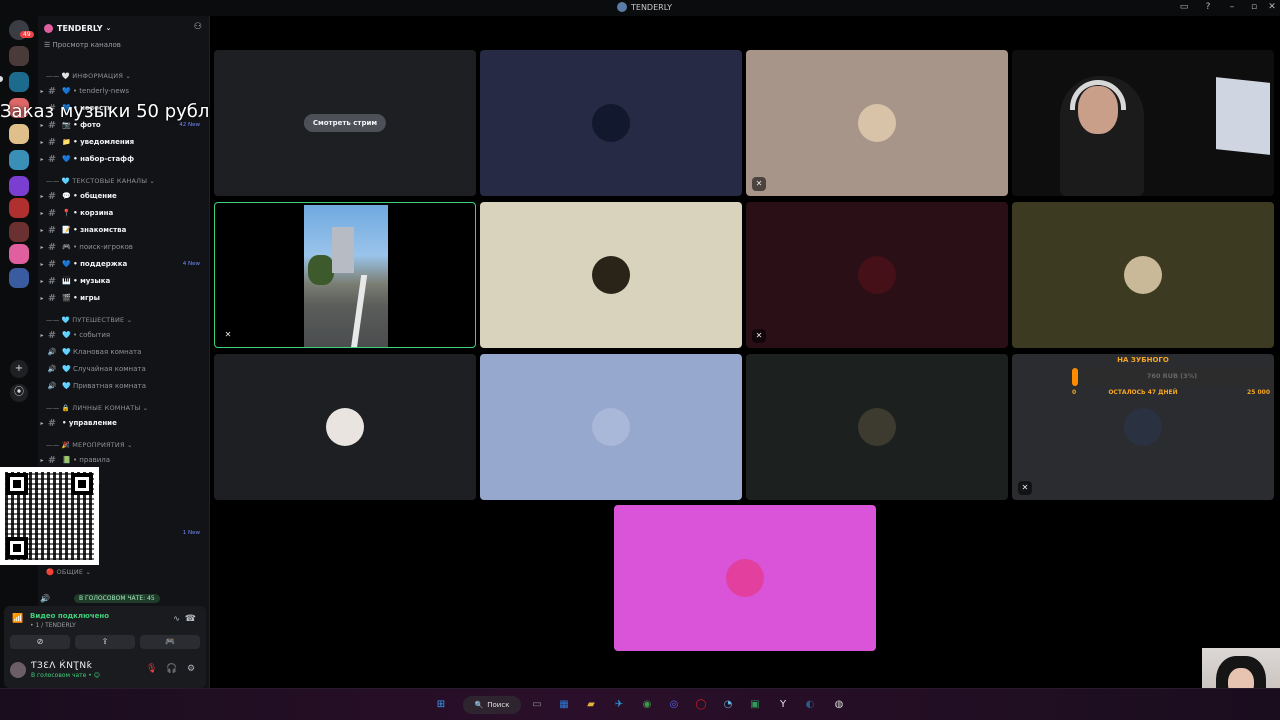  What do you see at coordinates (198, 27) in the screenshot?
I see `invite-icon: ⚇` at bounding box center [198, 27].